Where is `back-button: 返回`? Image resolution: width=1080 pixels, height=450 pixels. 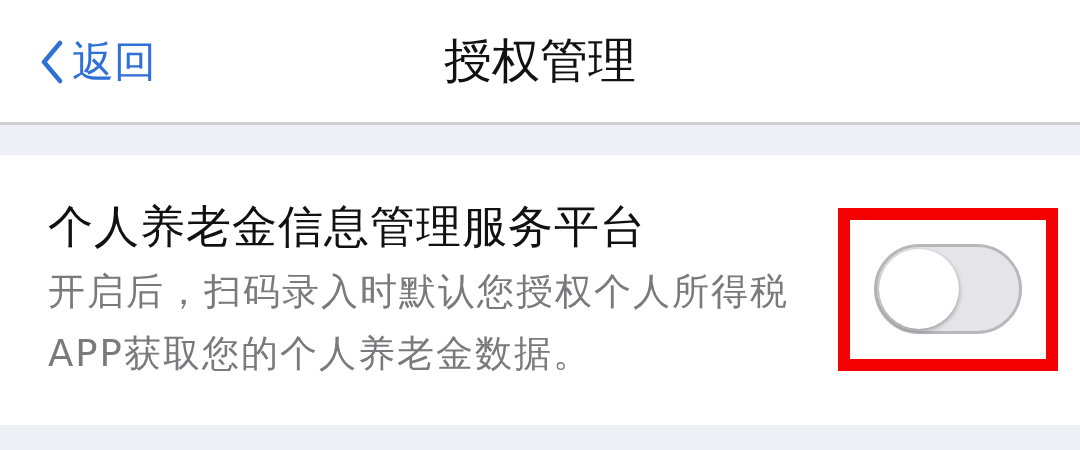 back-button: 返回 is located at coordinates (98, 62).